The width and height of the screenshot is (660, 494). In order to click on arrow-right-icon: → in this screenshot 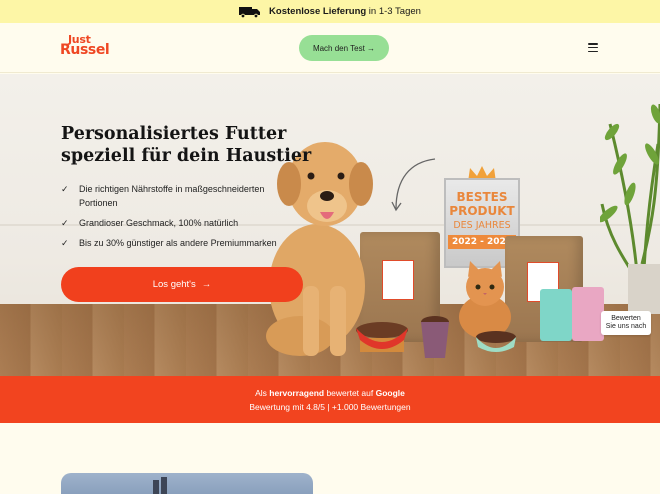, I will do `click(206, 284)`.